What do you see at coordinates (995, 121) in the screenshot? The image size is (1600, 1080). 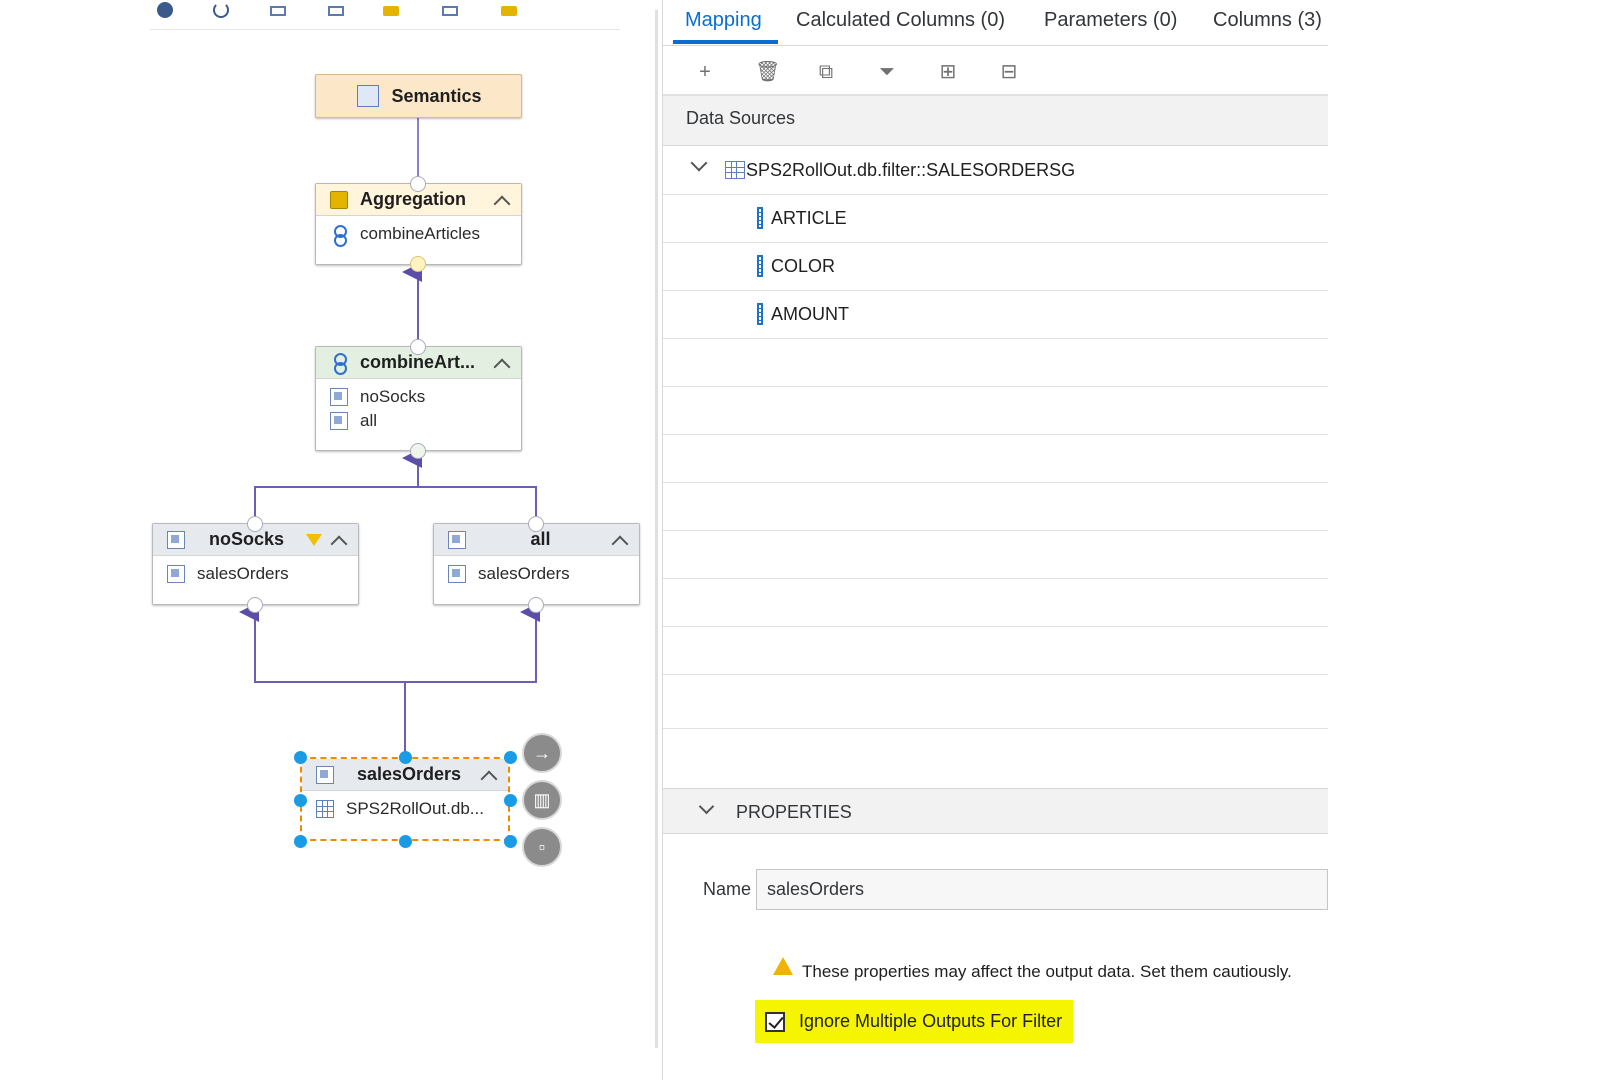 I see `data-sources-header: Data Sources` at bounding box center [995, 121].